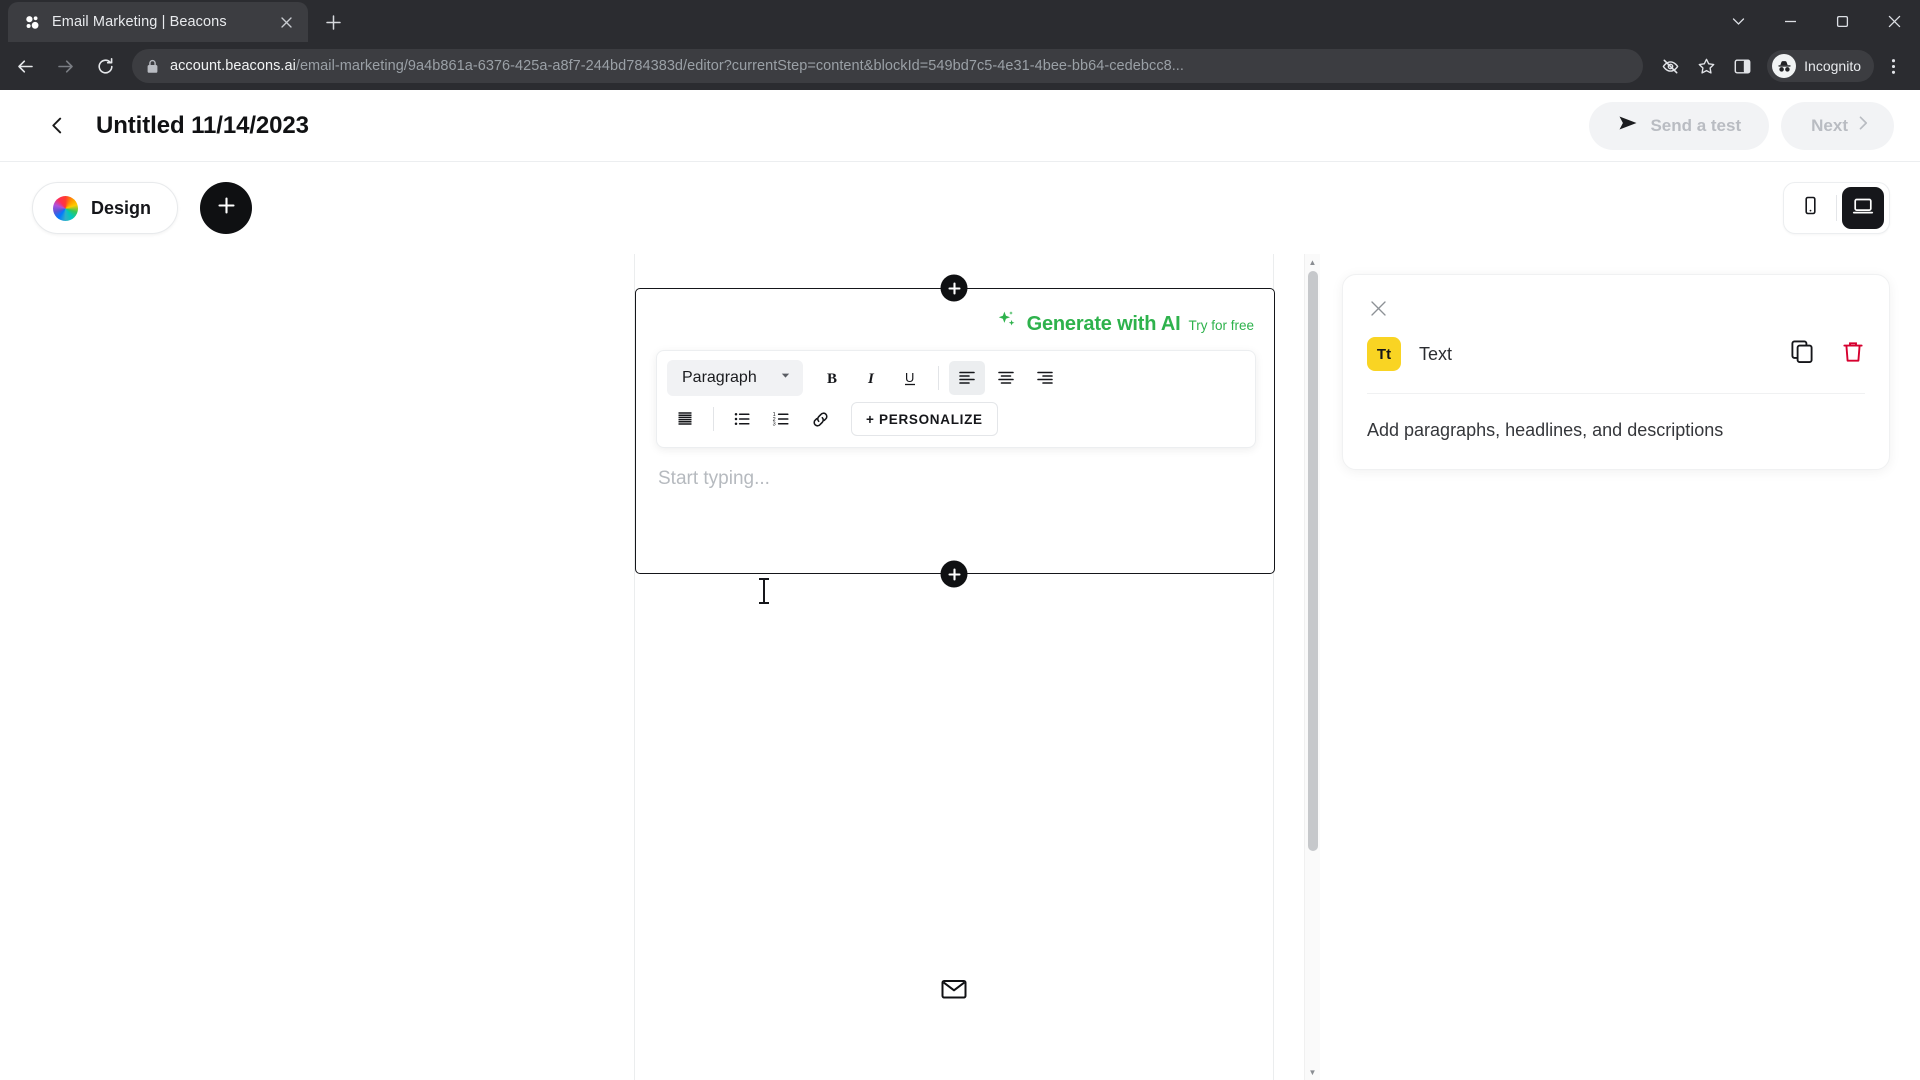  What do you see at coordinates (774, 425) in the screenshot?
I see `svg-text: 3` at bounding box center [774, 425].